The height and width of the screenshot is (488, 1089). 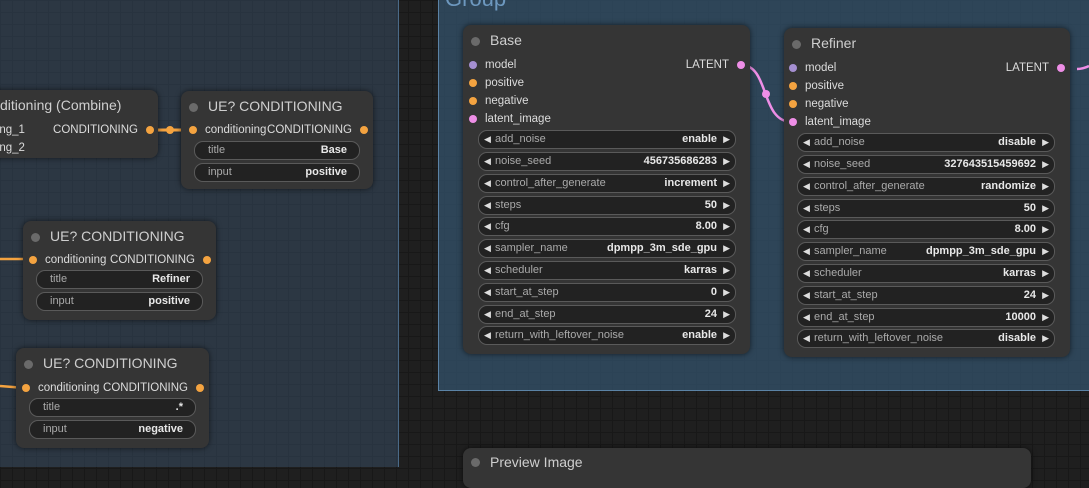 What do you see at coordinates (926, 164) in the screenshot?
I see `widget-noise-seed: ◀ noise_seed 327643515459692 ▶` at bounding box center [926, 164].